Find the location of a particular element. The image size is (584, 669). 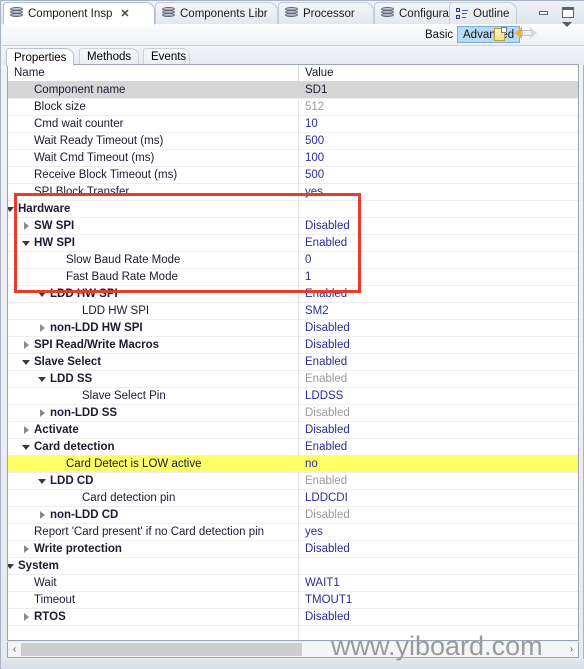

table-row: Slave Select Enabled is located at coordinates (293, 362).